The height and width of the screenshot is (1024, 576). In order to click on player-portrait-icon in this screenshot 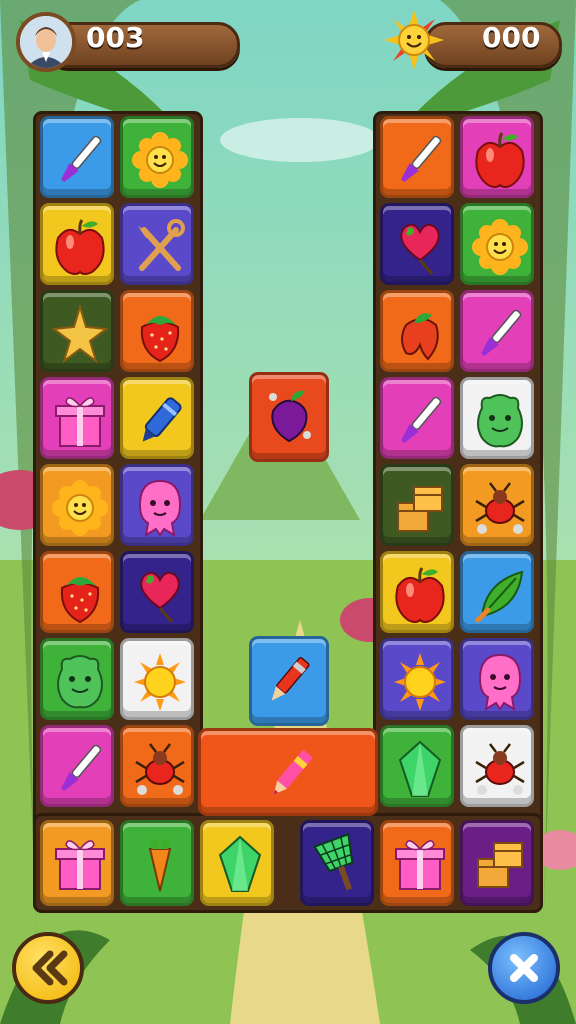, I will do `click(46, 42)`.